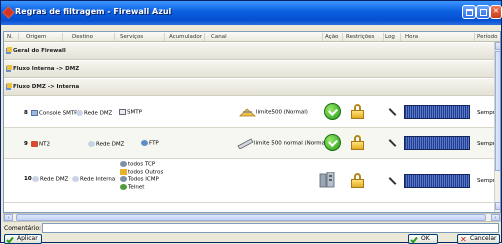 This screenshot has width=502, height=244. I want to click on scroll-right-button: ›, so click(495, 217).